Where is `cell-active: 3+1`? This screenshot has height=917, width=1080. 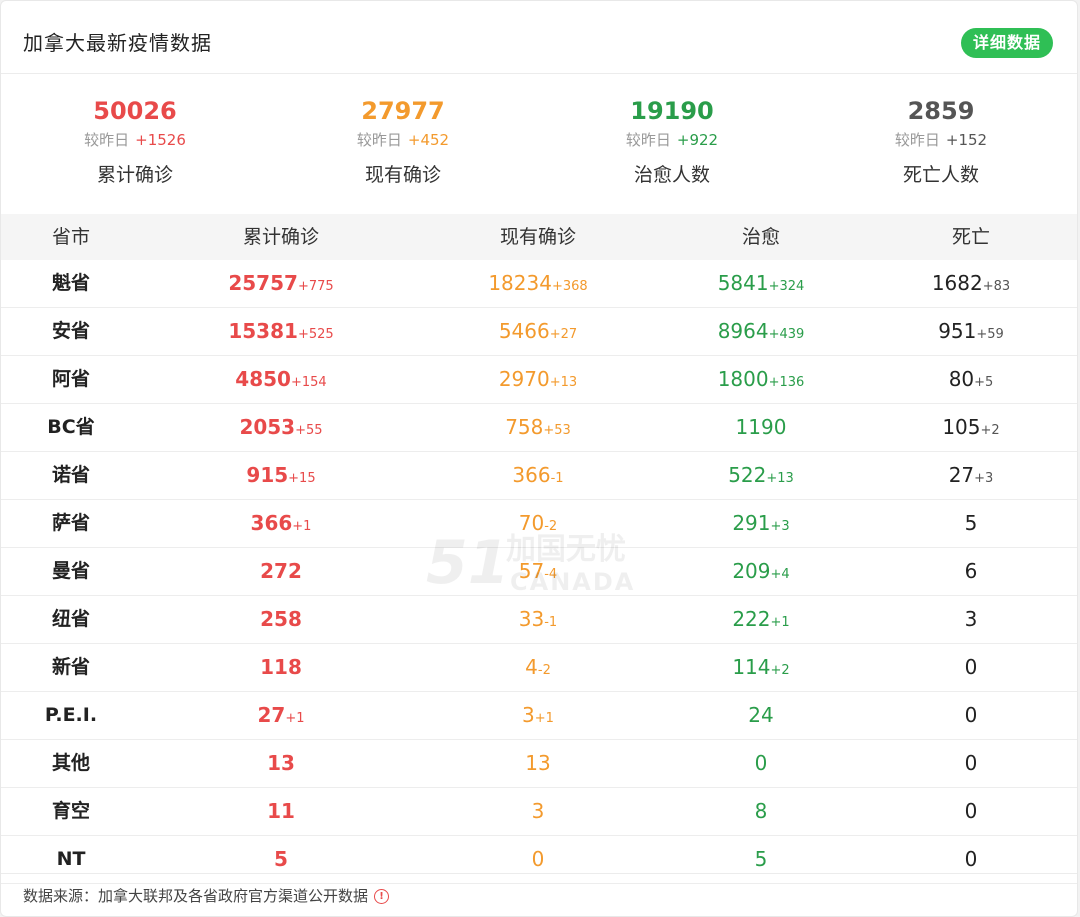
cell-active: 3+1 is located at coordinates (538, 715).